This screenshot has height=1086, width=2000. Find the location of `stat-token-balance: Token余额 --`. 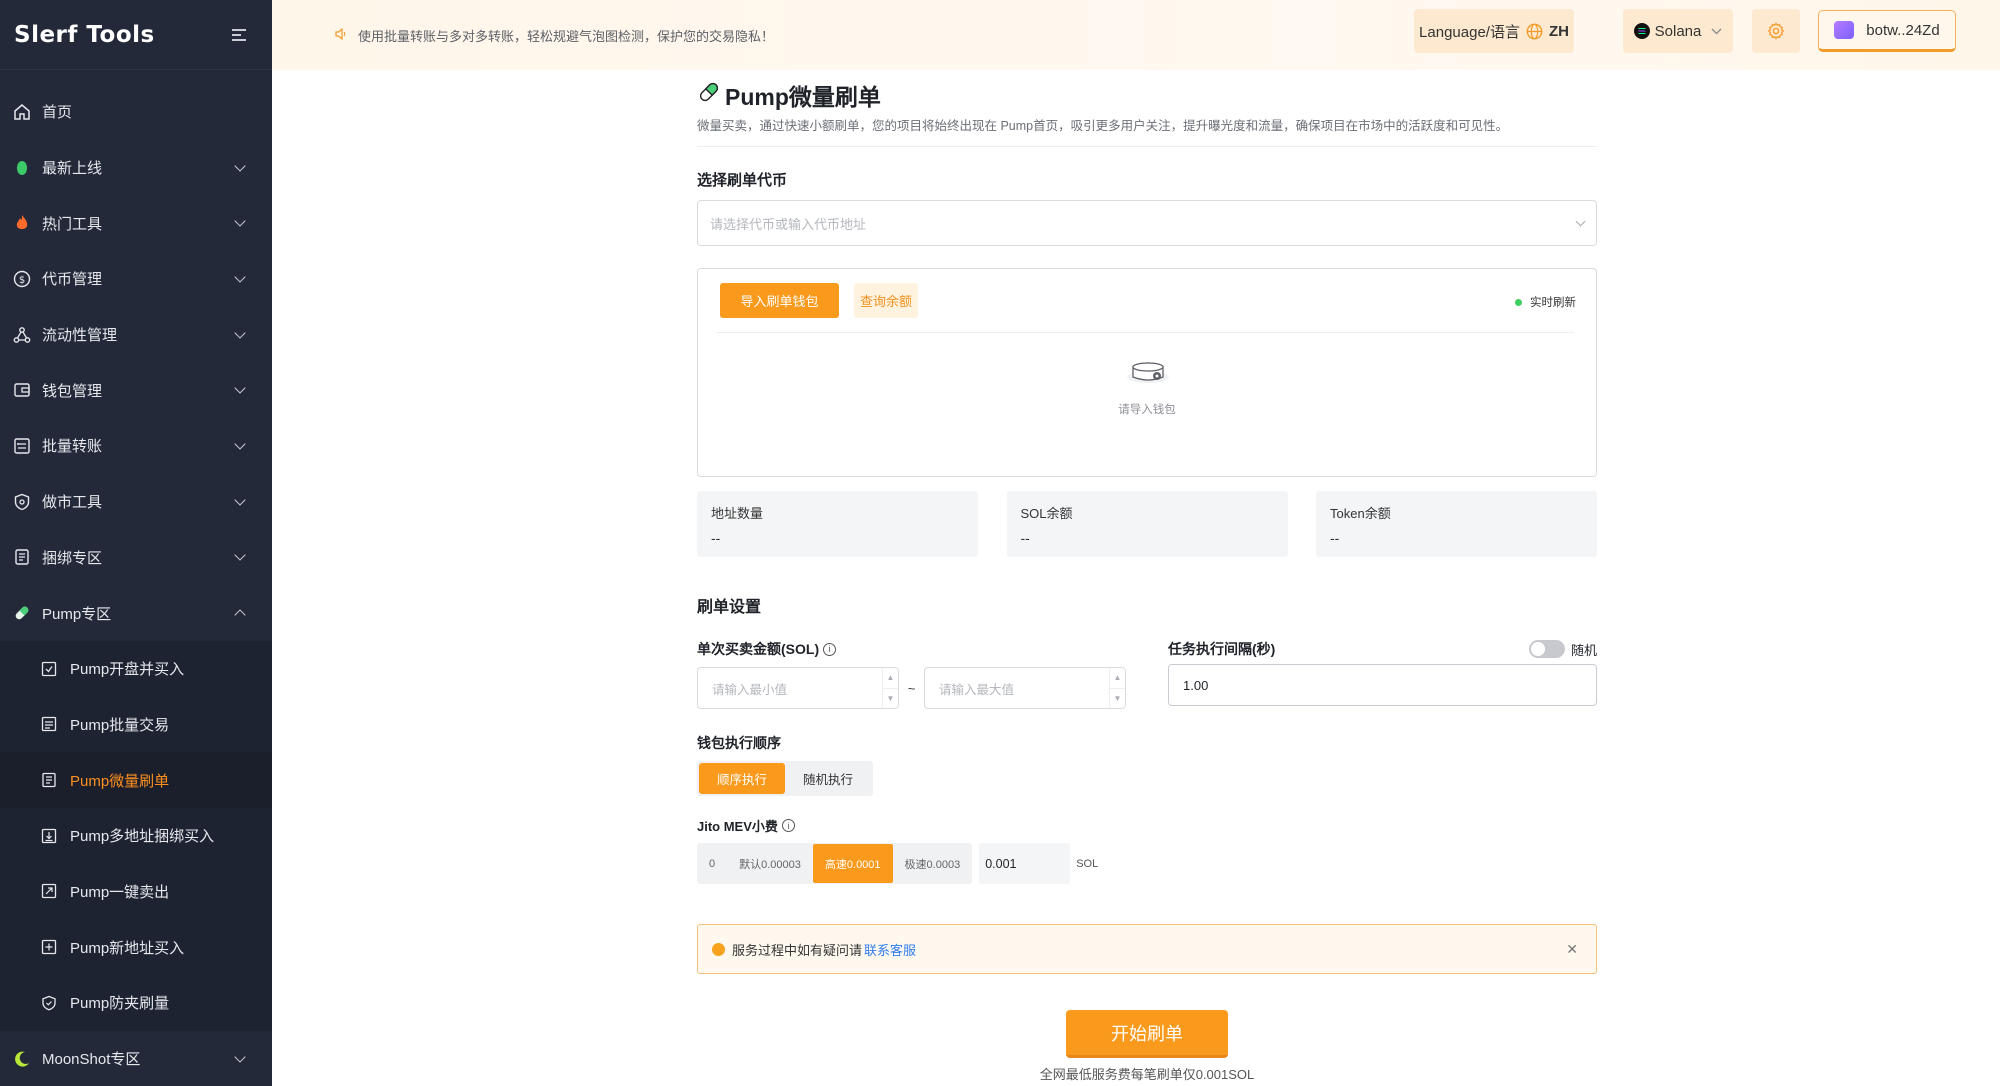

stat-token-balance: Token余额 -- is located at coordinates (1456, 524).